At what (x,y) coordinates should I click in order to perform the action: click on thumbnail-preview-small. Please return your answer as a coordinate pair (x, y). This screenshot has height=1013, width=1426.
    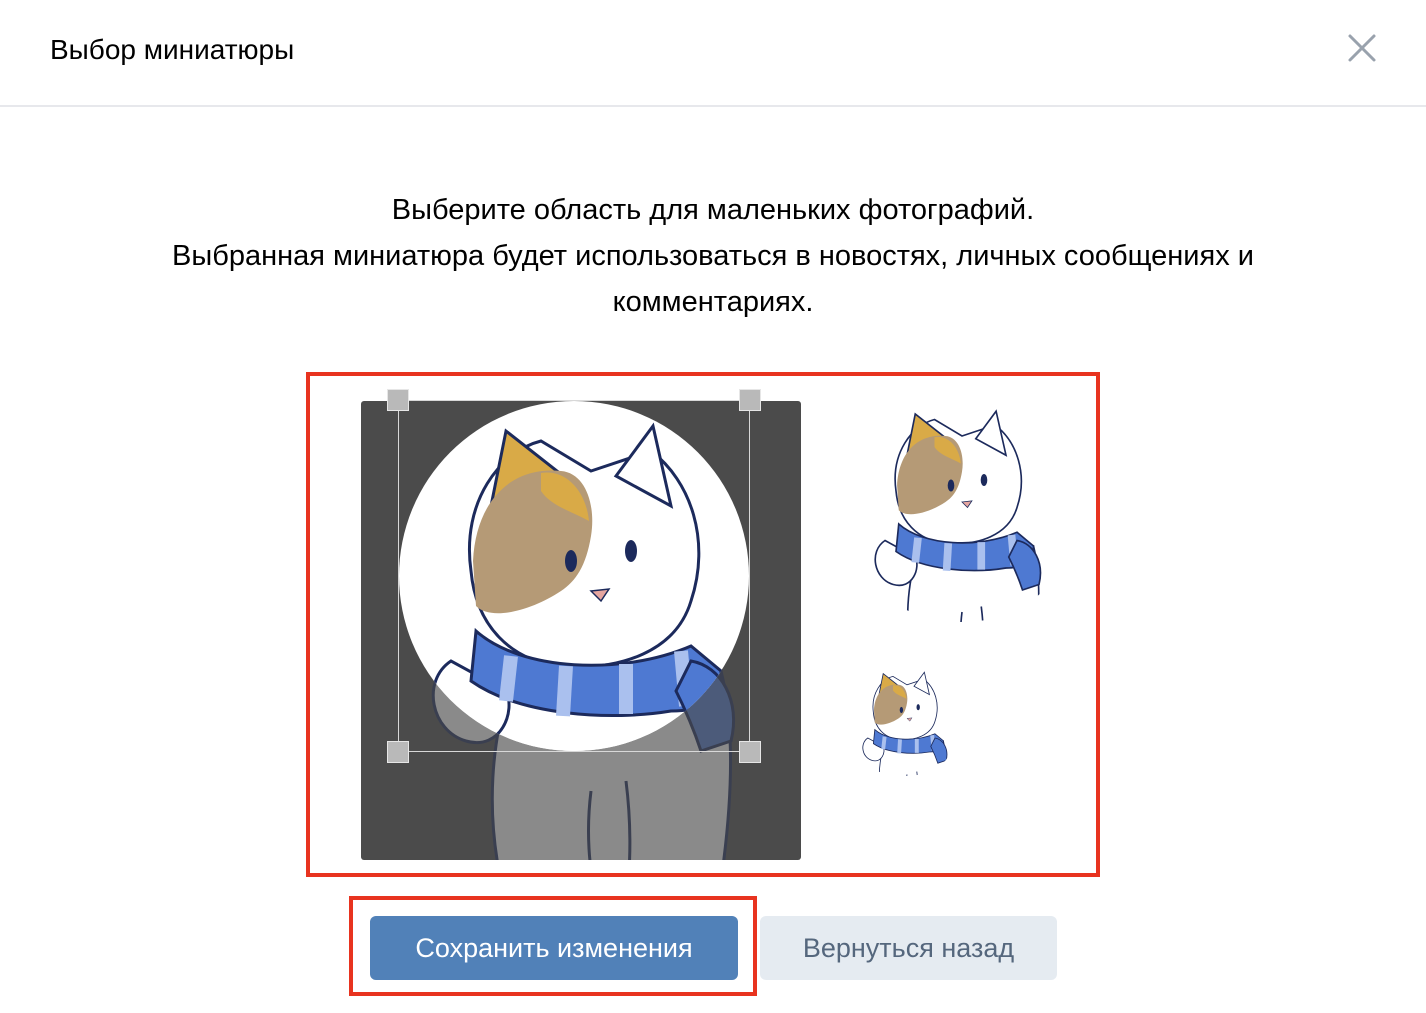
    Looking at the image, I should click on (904, 721).